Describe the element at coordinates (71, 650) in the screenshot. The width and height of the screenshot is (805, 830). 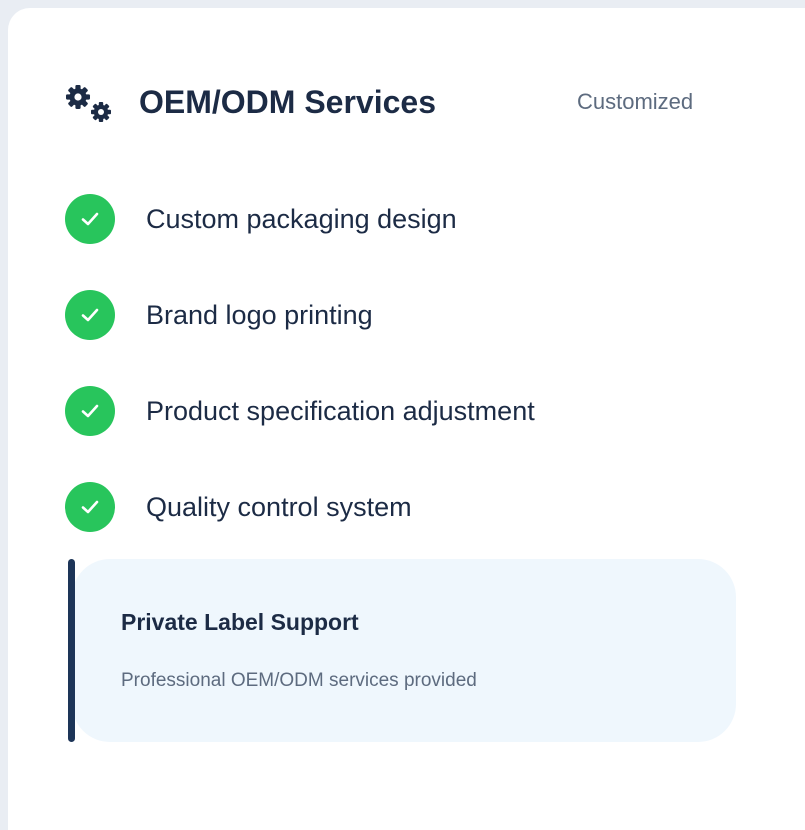
I see `callout-accent-bar` at that location.